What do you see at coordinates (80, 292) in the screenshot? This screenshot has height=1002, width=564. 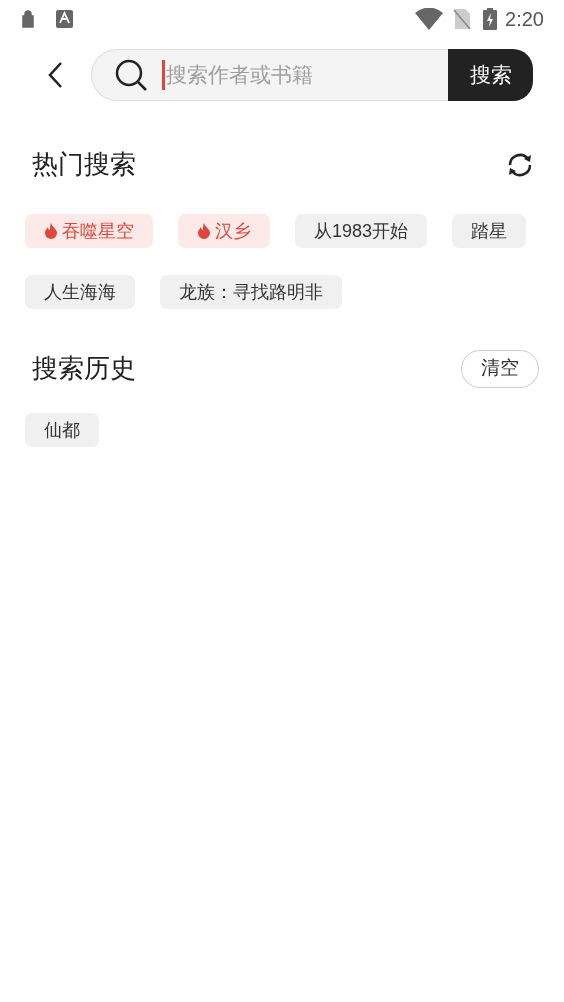 I see `search-tag: 人生海海` at bounding box center [80, 292].